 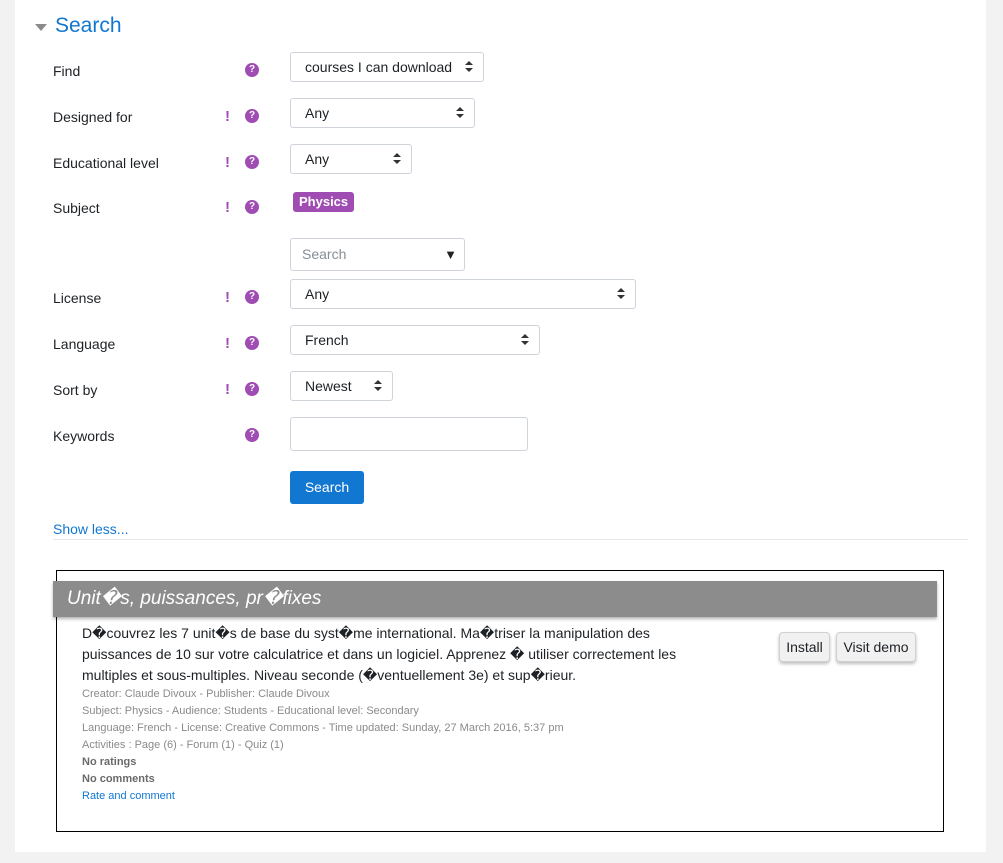 What do you see at coordinates (409, 434) in the screenshot?
I see `keywords-input` at bounding box center [409, 434].